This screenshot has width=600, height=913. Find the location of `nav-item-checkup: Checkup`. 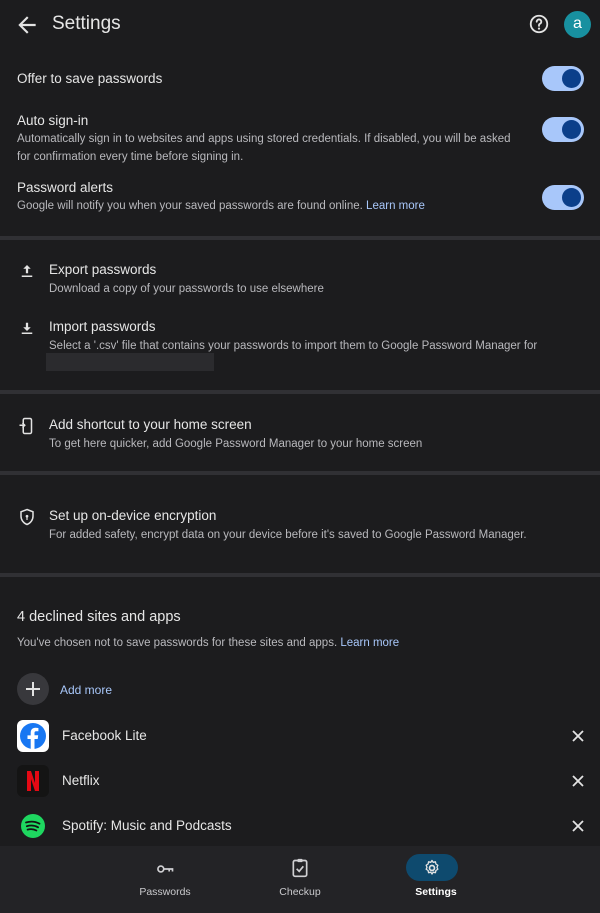

nav-item-checkup: Checkup is located at coordinates (300, 879).